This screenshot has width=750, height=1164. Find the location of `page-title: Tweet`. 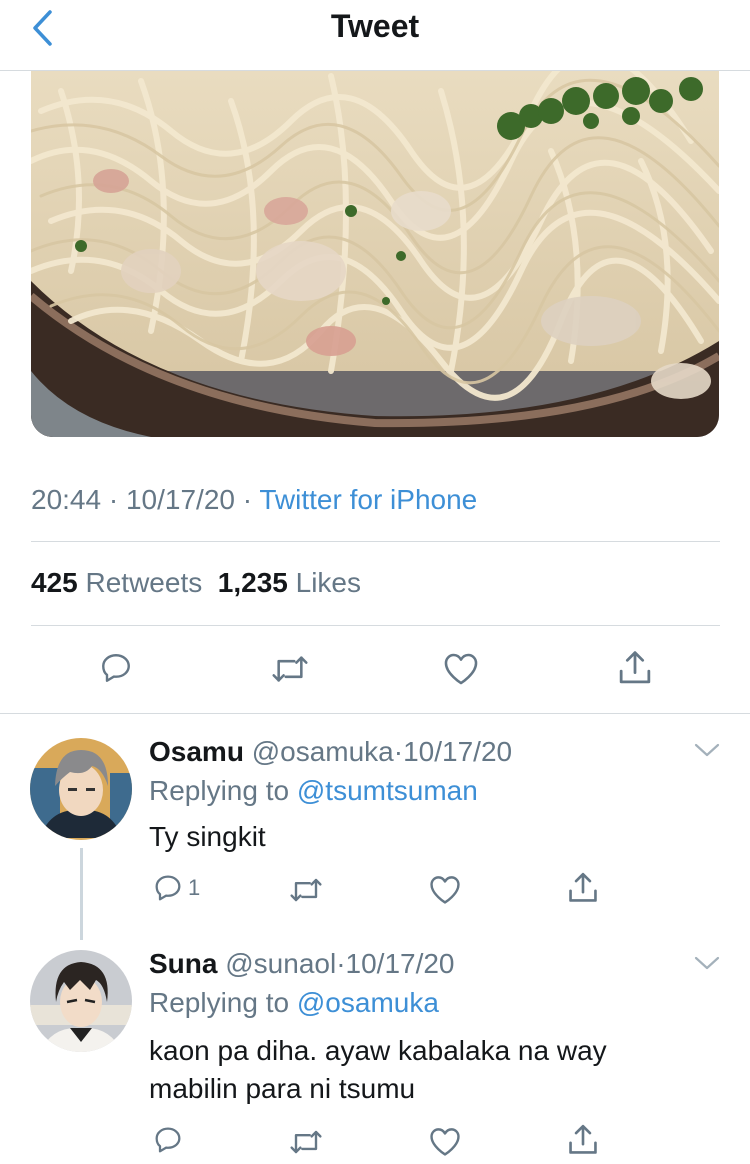

page-title: Tweet is located at coordinates (375, 26).